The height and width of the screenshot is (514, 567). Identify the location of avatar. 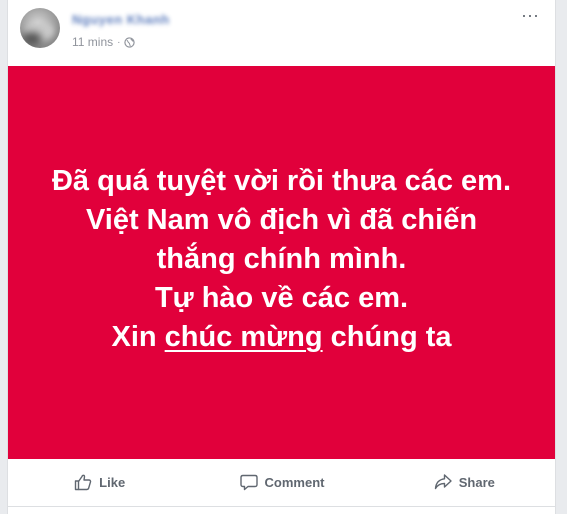
(40, 28).